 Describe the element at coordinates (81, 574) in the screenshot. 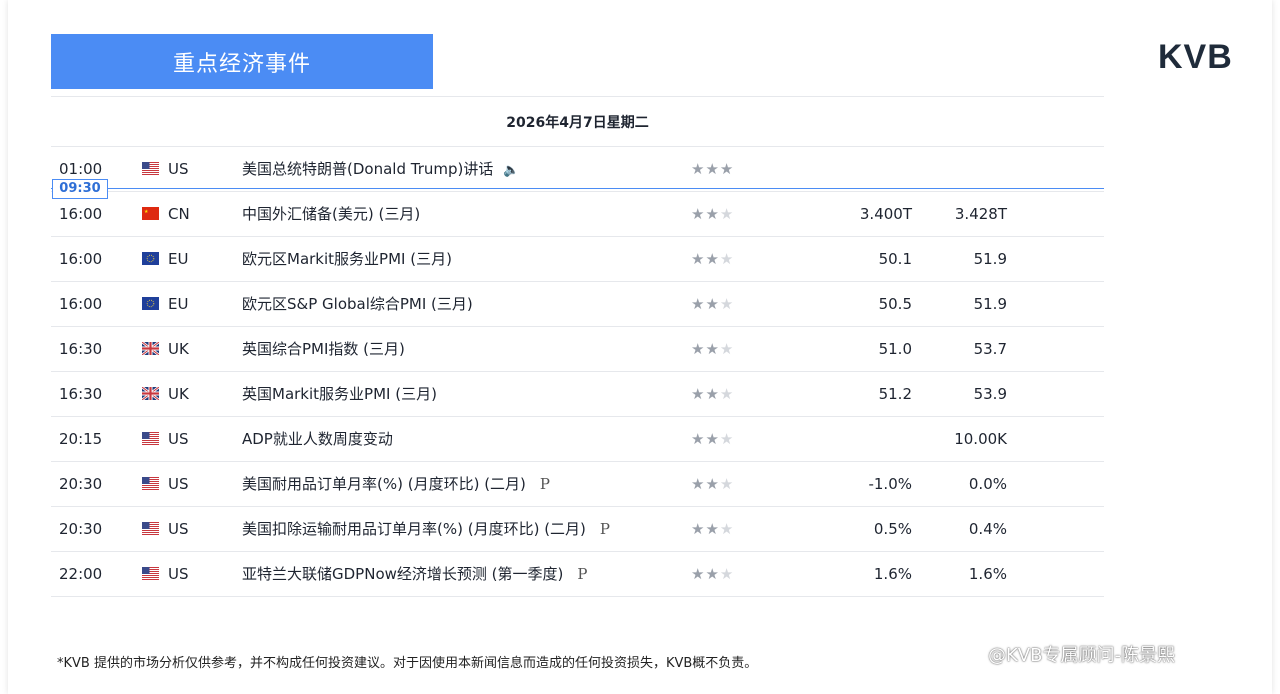

I see `event-time: 22:00` at that location.